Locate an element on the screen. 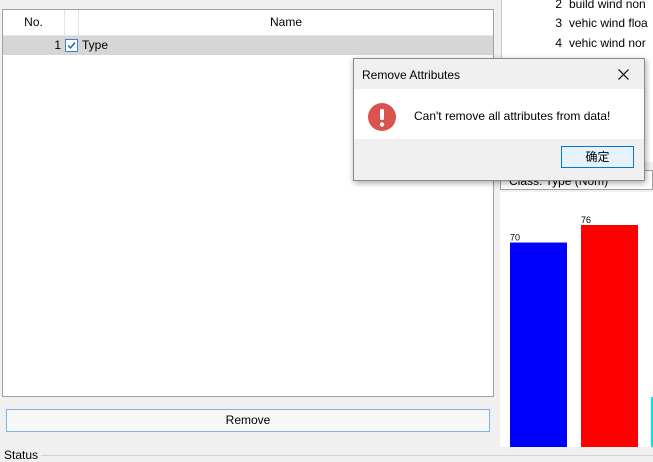  error-icon is located at coordinates (382, 117).